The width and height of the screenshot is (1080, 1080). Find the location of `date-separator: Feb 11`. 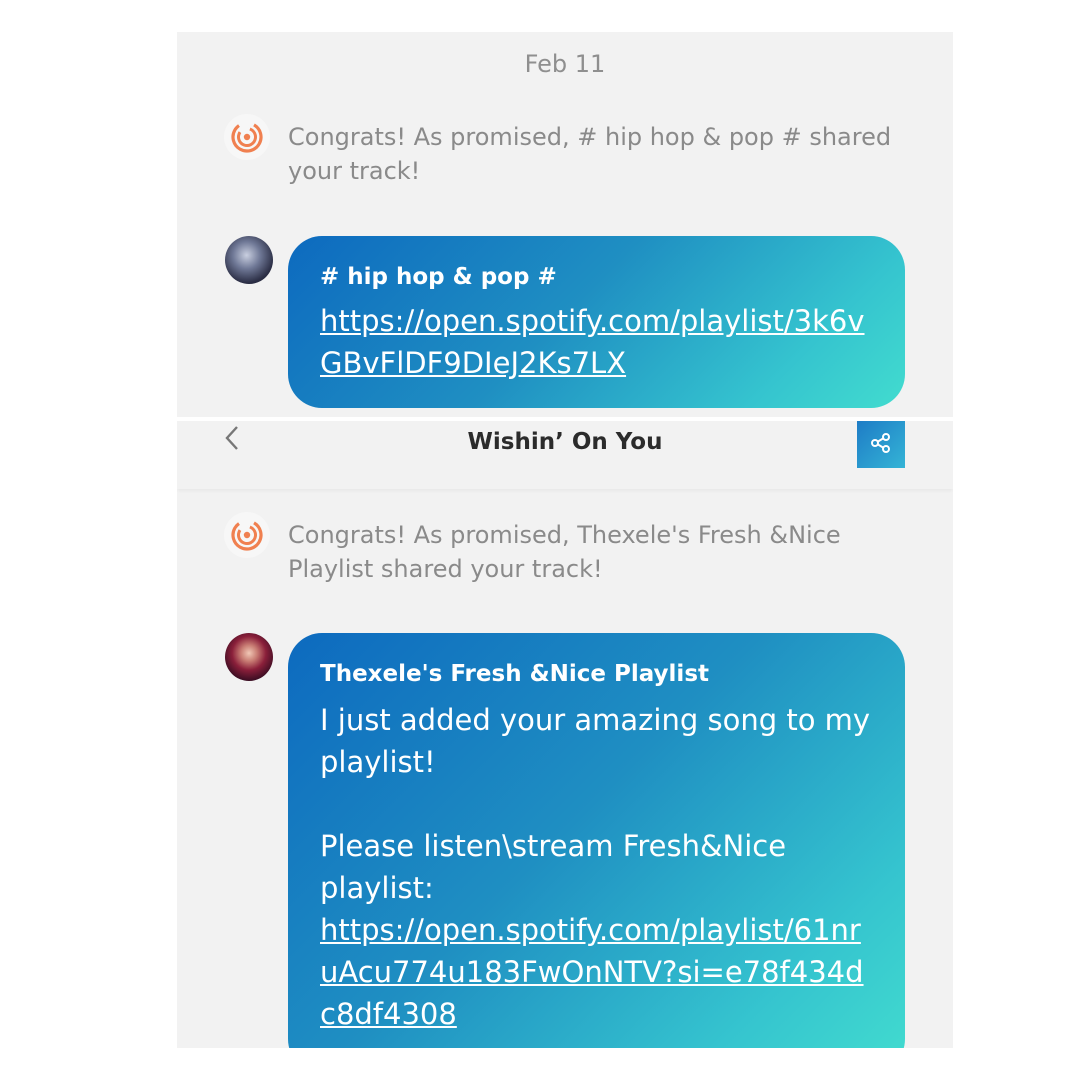

date-separator: Feb 11 is located at coordinates (565, 64).